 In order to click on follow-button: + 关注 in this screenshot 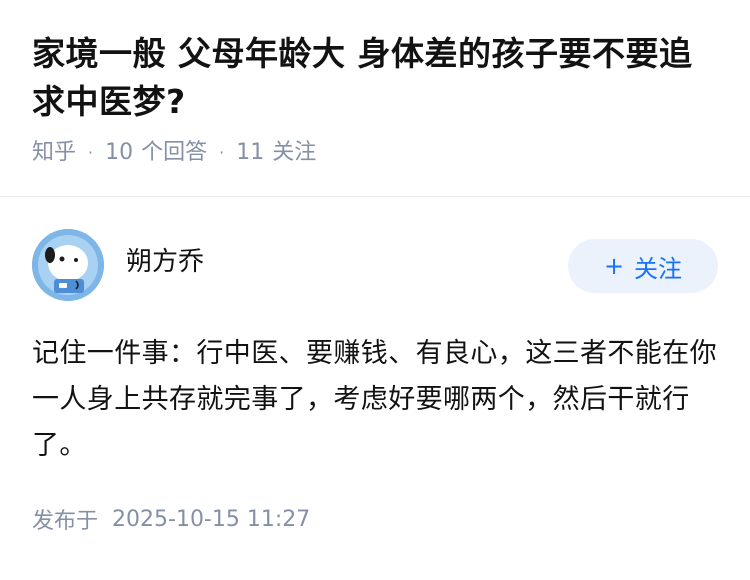, I will do `click(643, 266)`.